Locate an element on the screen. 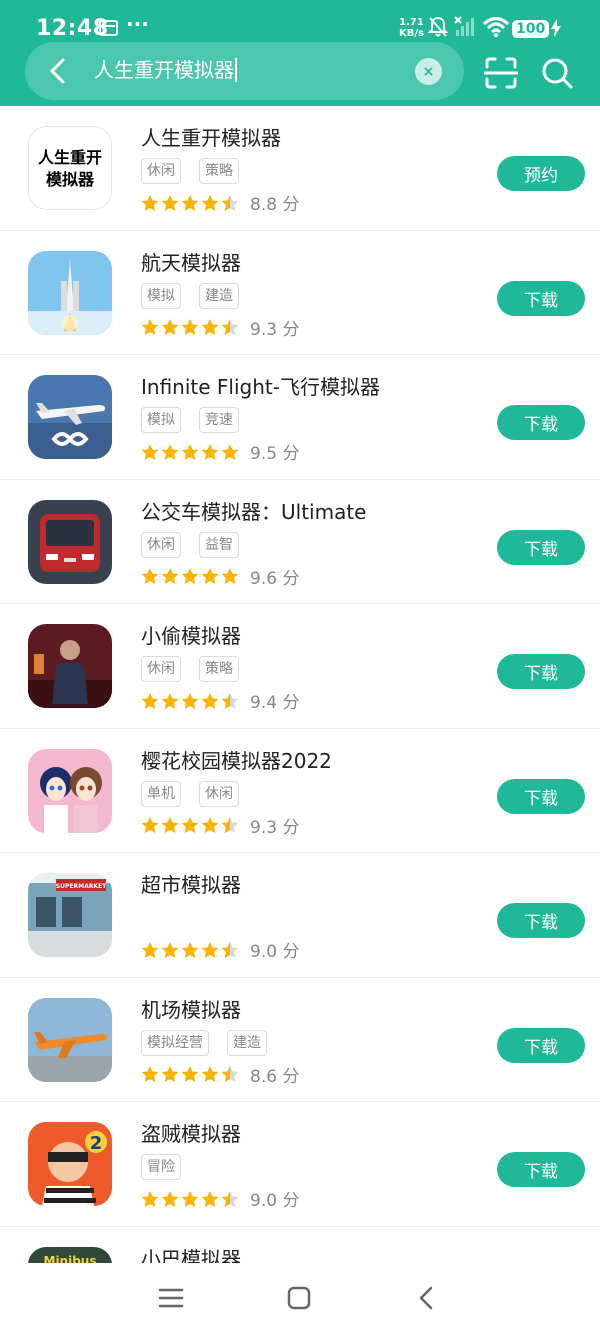 The height and width of the screenshot is (1333, 600). robber-icon: 2 is located at coordinates (70, 1164).